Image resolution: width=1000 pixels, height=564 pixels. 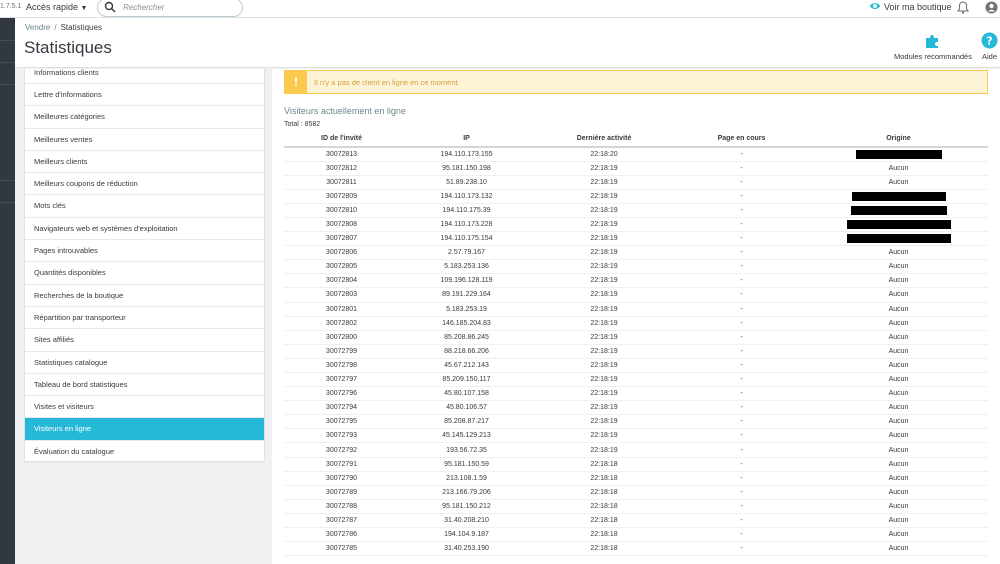 I want to click on table-row: 30072788 95.181.150.212 22:18:18- Aucun, so click(x=636, y=506).